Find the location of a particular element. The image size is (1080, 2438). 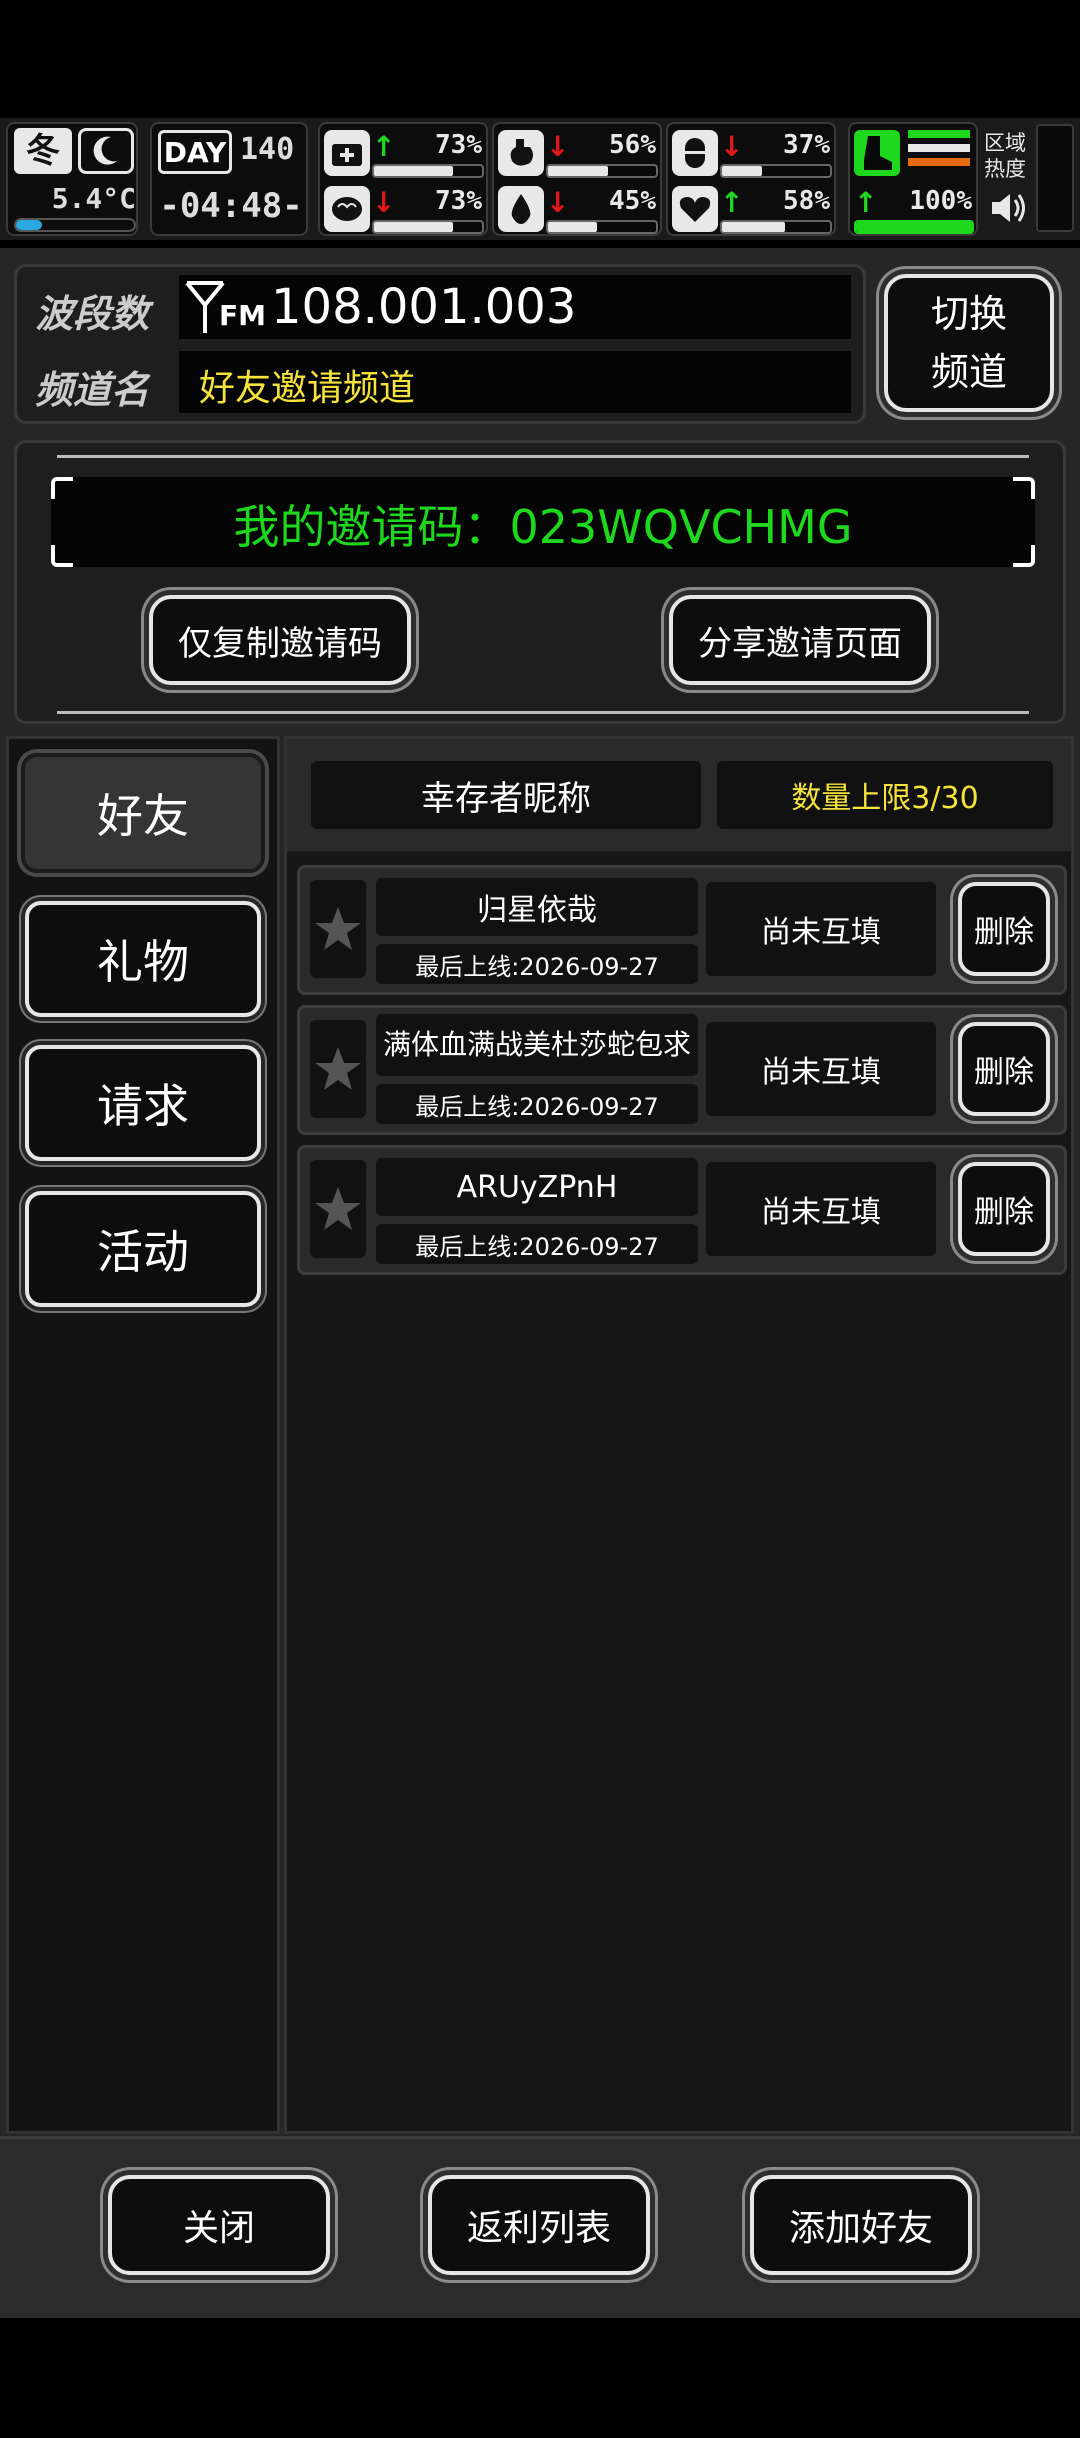

invite-panel: 我的邀请码：023WQVCHMG 仅复制邀请码 分享邀请页面 is located at coordinates (540, 582).